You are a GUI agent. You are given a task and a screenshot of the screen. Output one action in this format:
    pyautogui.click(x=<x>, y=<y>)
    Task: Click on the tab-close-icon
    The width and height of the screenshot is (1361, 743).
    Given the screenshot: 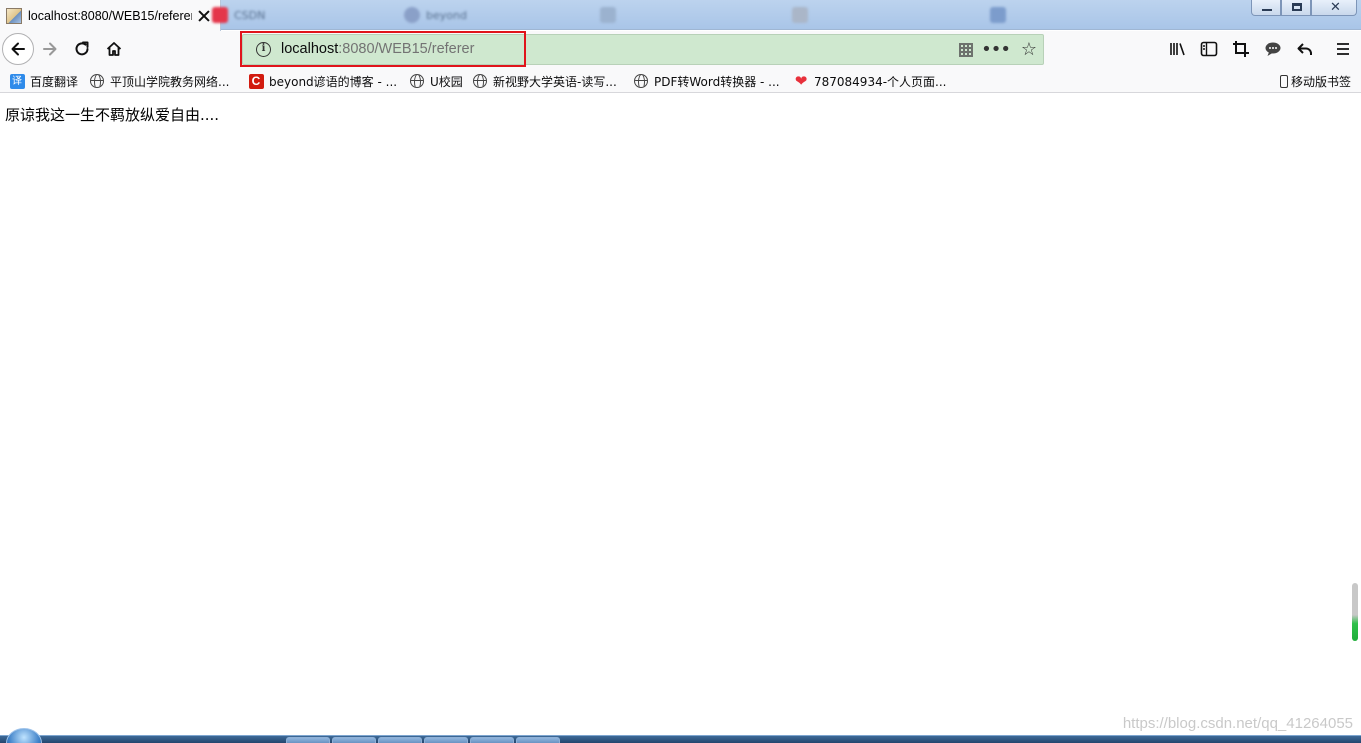 What is the action you would take?
    pyautogui.click(x=204, y=16)
    